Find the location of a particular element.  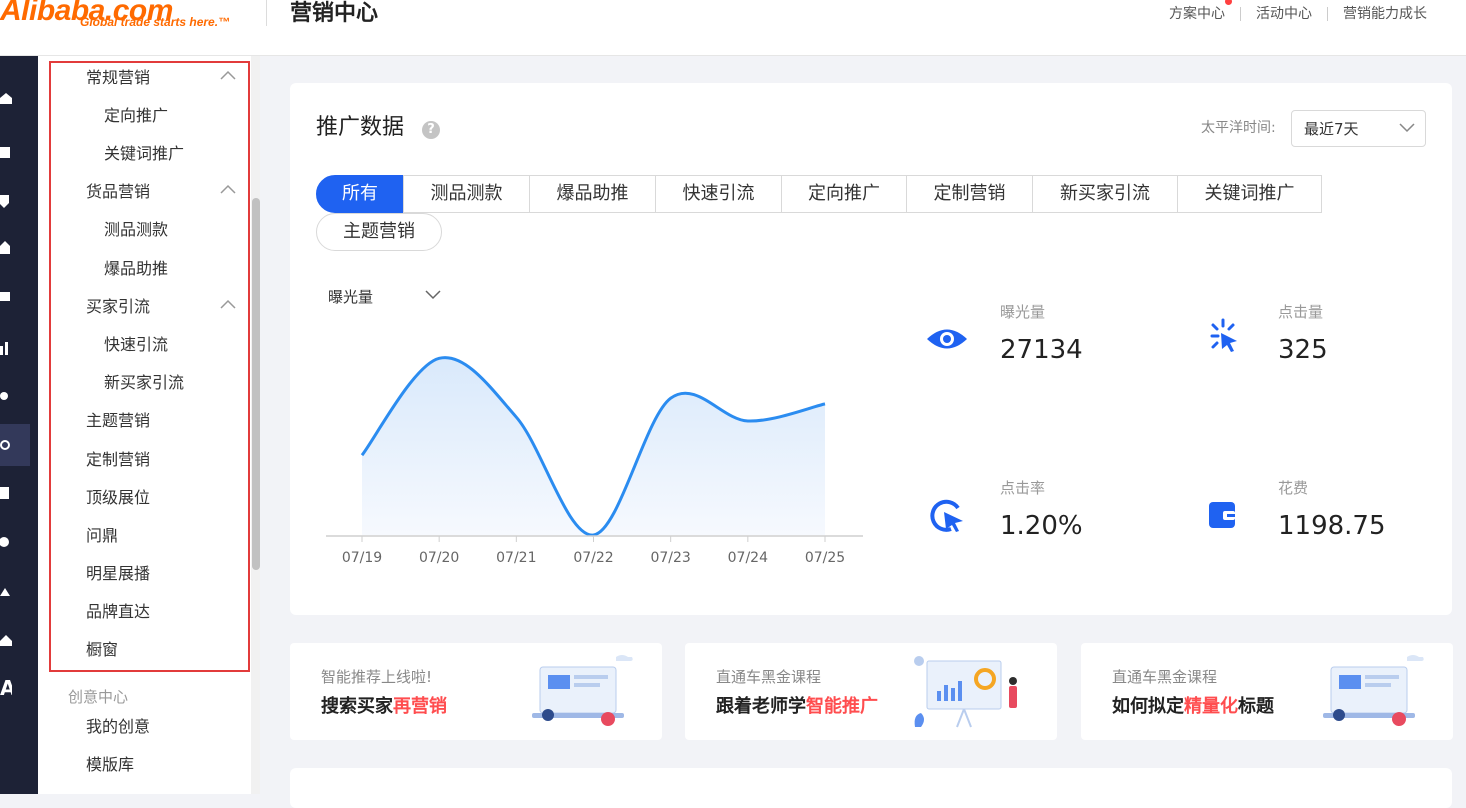

sidebar-item-quick-traffic: 快速引流 is located at coordinates (136, 345).